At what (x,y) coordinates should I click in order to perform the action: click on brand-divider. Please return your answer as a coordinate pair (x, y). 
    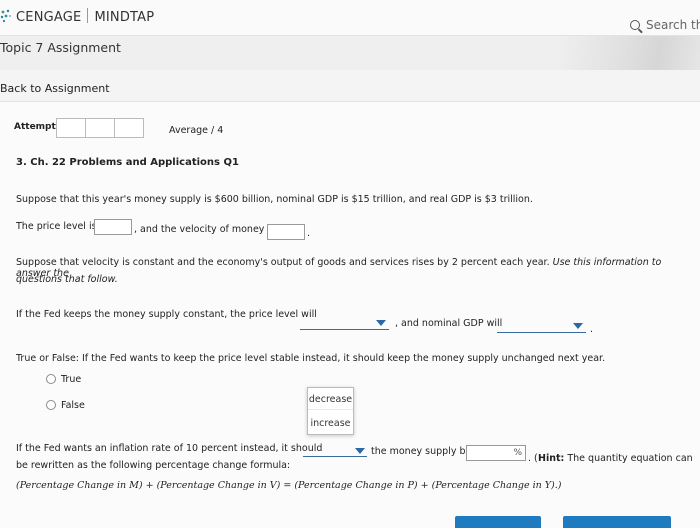
    Looking at the image, I should click on (88, 15).